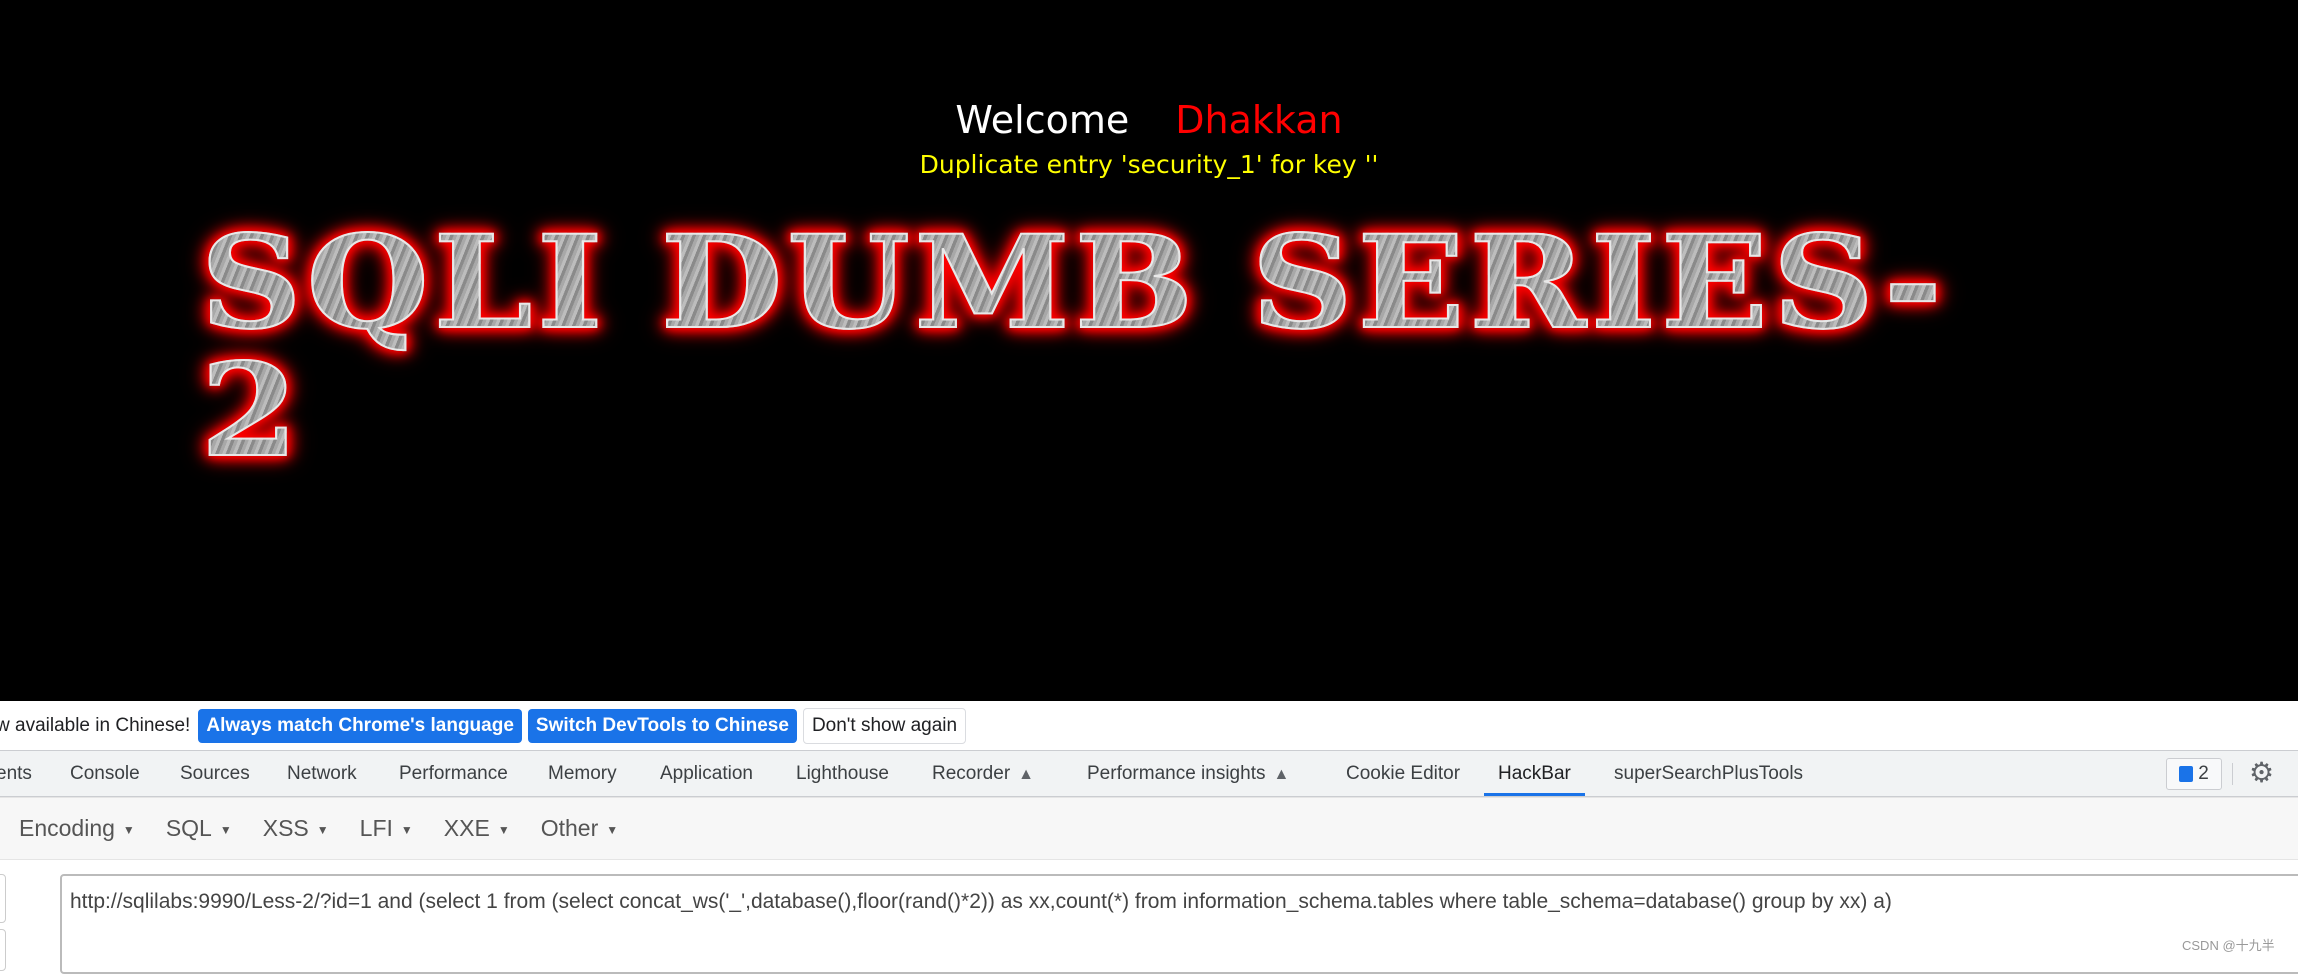 The width and height of the screenshot is (2298, 974). I want to click on tab-hackbar: HackBar, so click(1534, 773).